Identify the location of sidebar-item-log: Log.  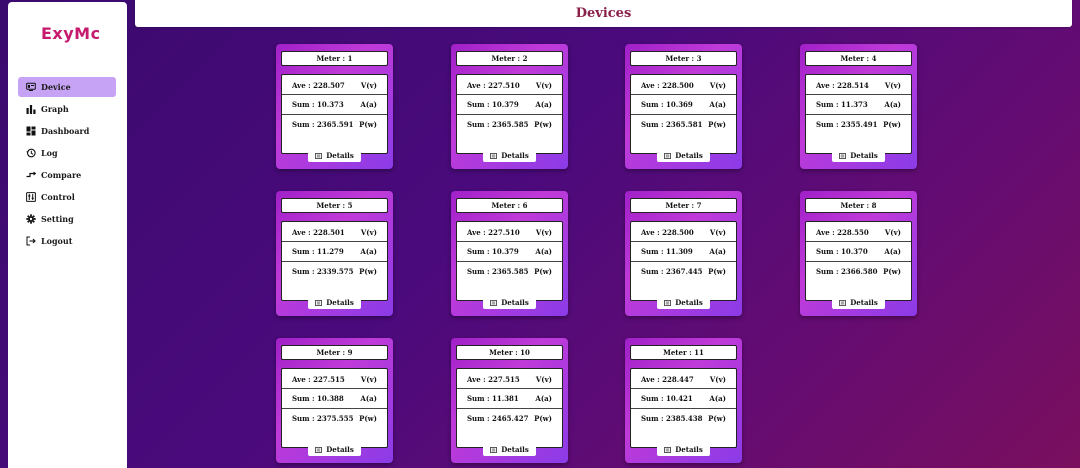
(67, 153).